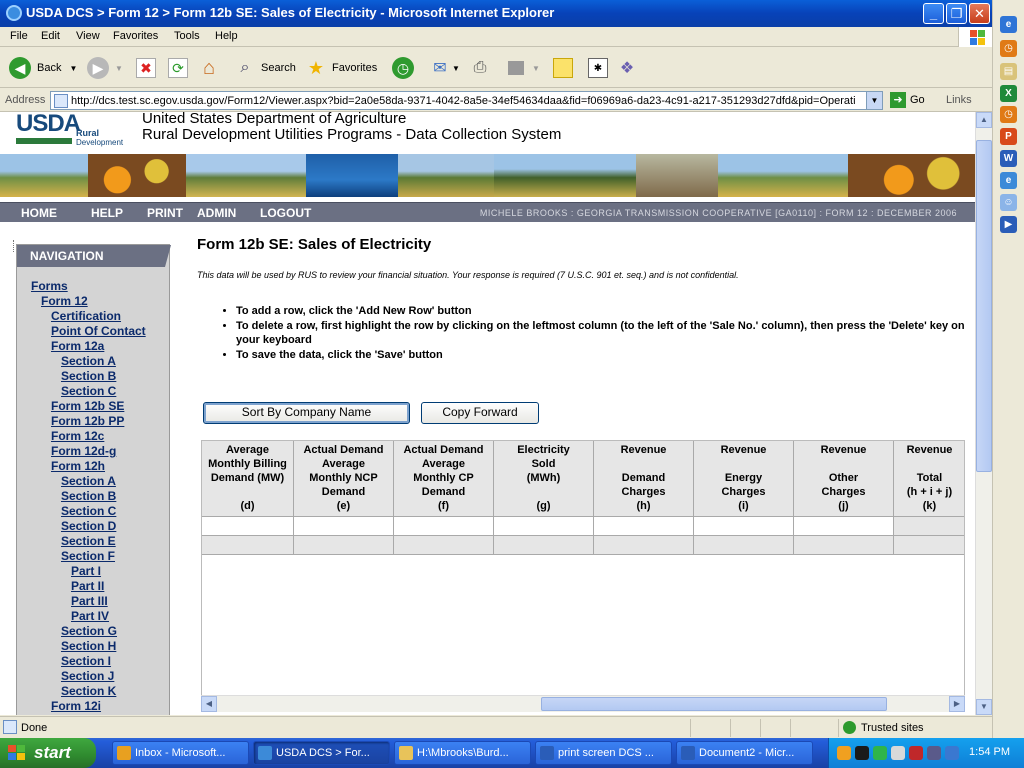  What do you see at coordinates (43, 68) in the screenshot?
I see `back-button: ◀ Back ▼` at bounding box center [43, 68].